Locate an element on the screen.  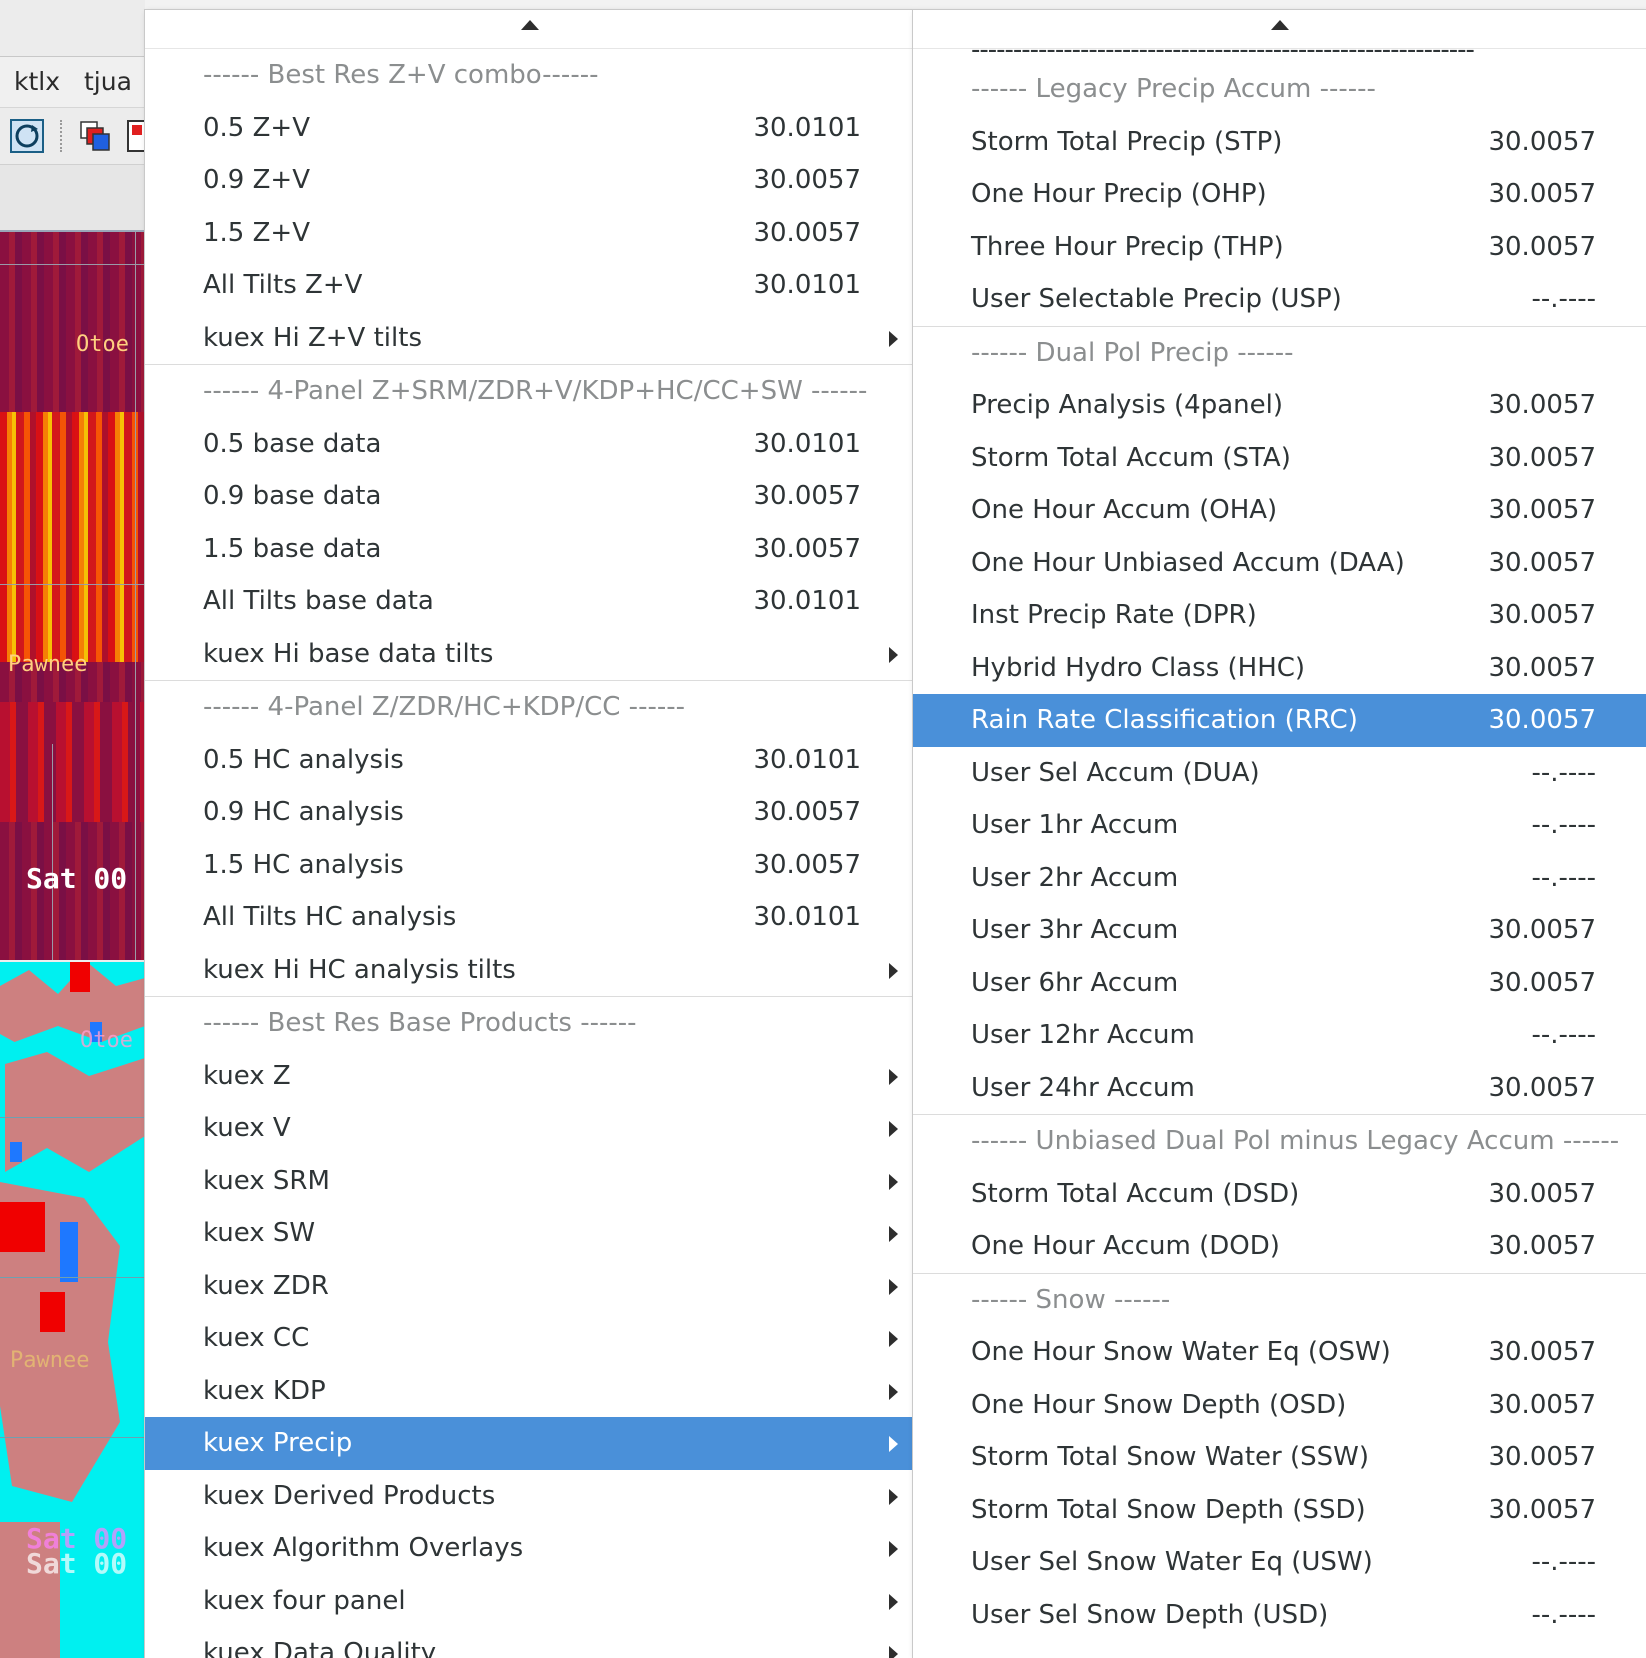
menu-item-kuex-hi-z-v-tilts: kuex Hi Z+V tilts is located at coordinates (529, 338).